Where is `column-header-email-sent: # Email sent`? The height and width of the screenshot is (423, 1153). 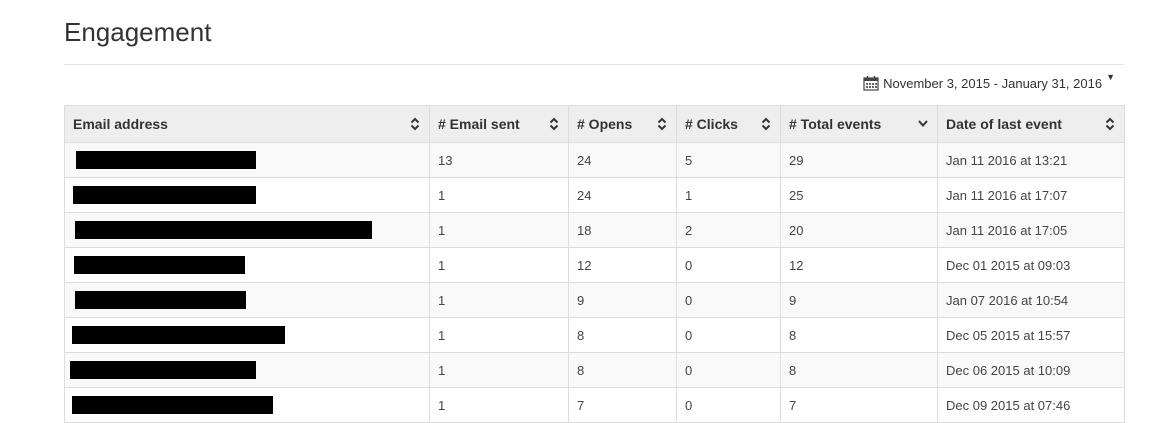 column-header-email-sent: # Email sent is located at coordinates (499, 124).